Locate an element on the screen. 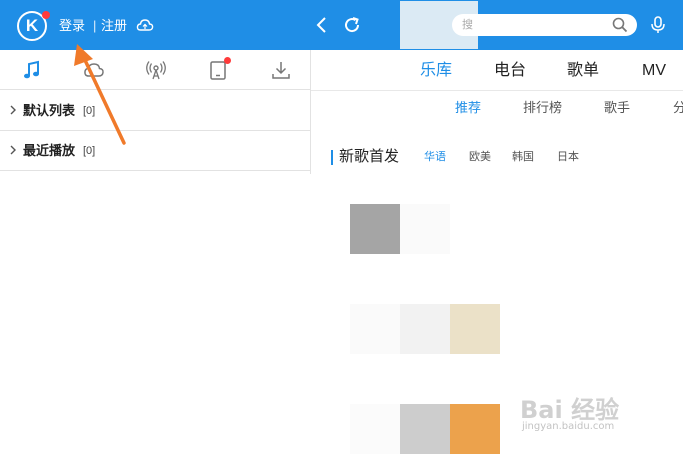  watermark-brand: Bai 经验 is located at coordinates (570, 410).